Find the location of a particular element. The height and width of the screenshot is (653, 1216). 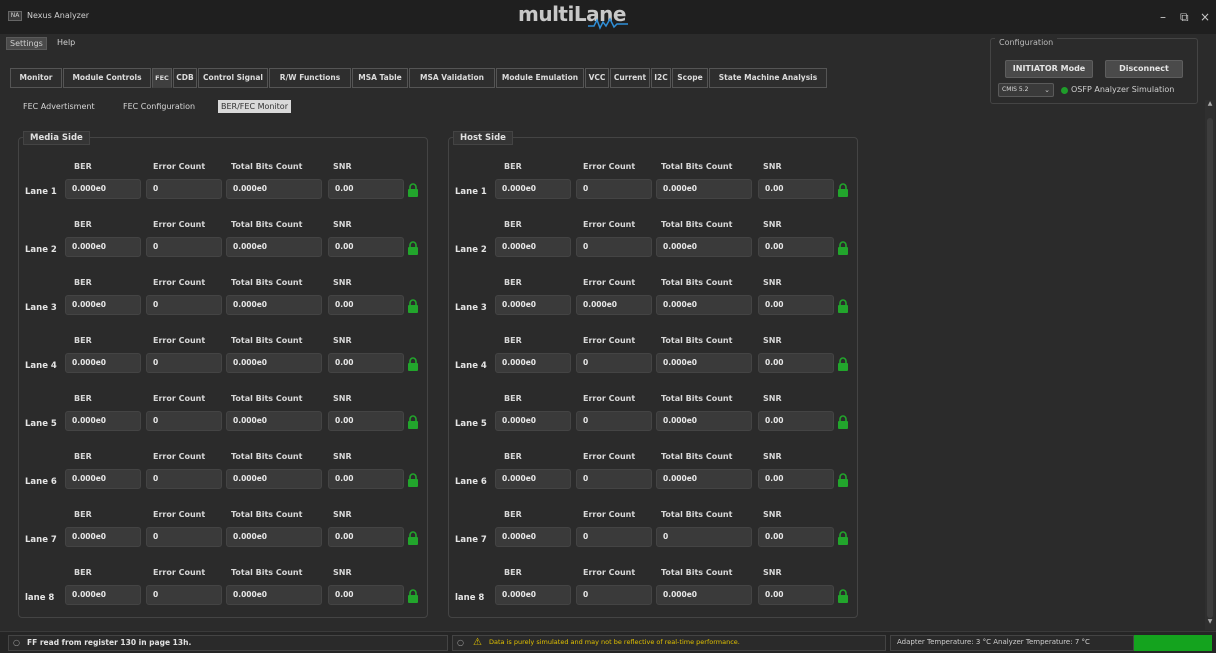

subtab-fec-advertisment: FEC Advertisment is located at coordinates (59, 106).